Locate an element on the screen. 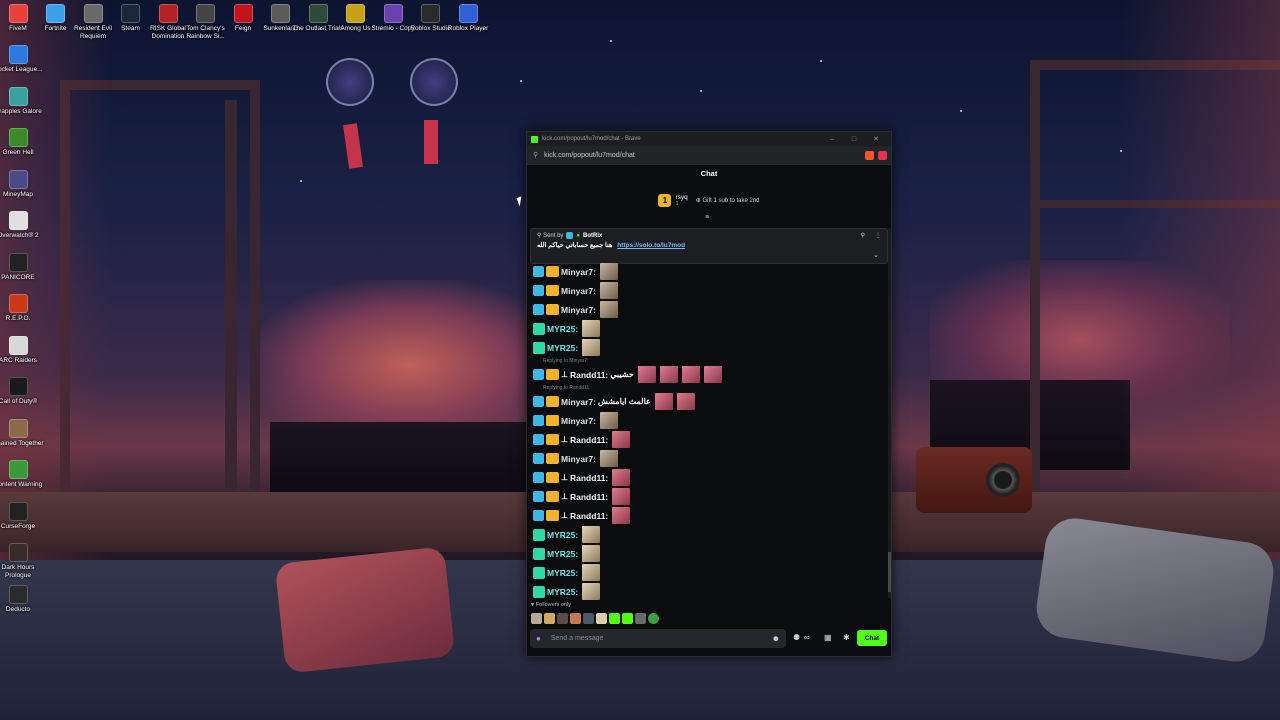  filter-icon: ≡ is located at coordinates (707, 217).